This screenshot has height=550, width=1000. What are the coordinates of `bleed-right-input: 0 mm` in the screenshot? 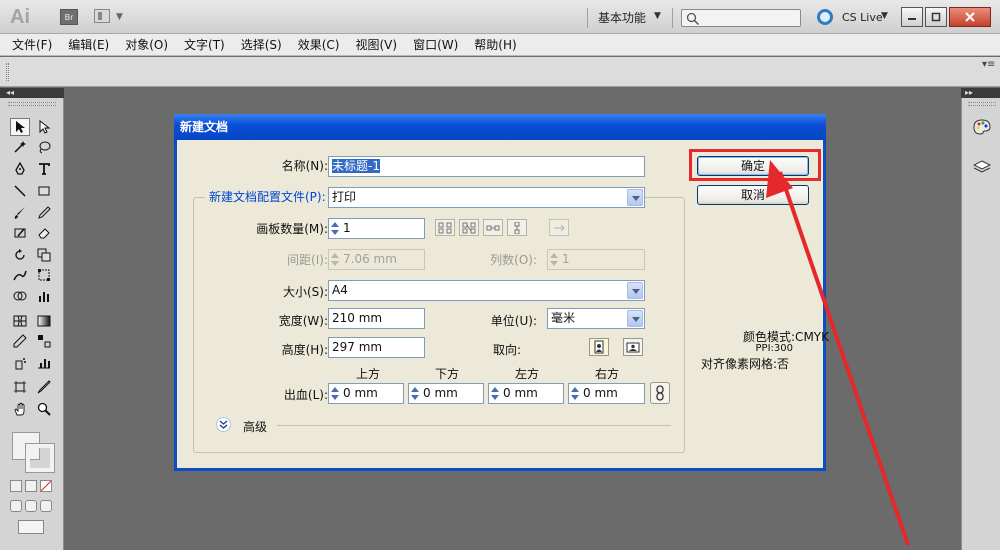 It's located at (606, 393).